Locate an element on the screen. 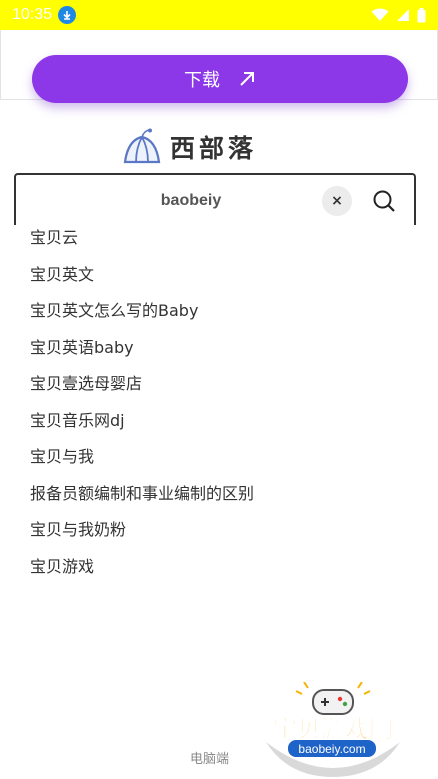 The width and height of the screenshot is (438, 779). search-icon is located at coordinates (384, 201).